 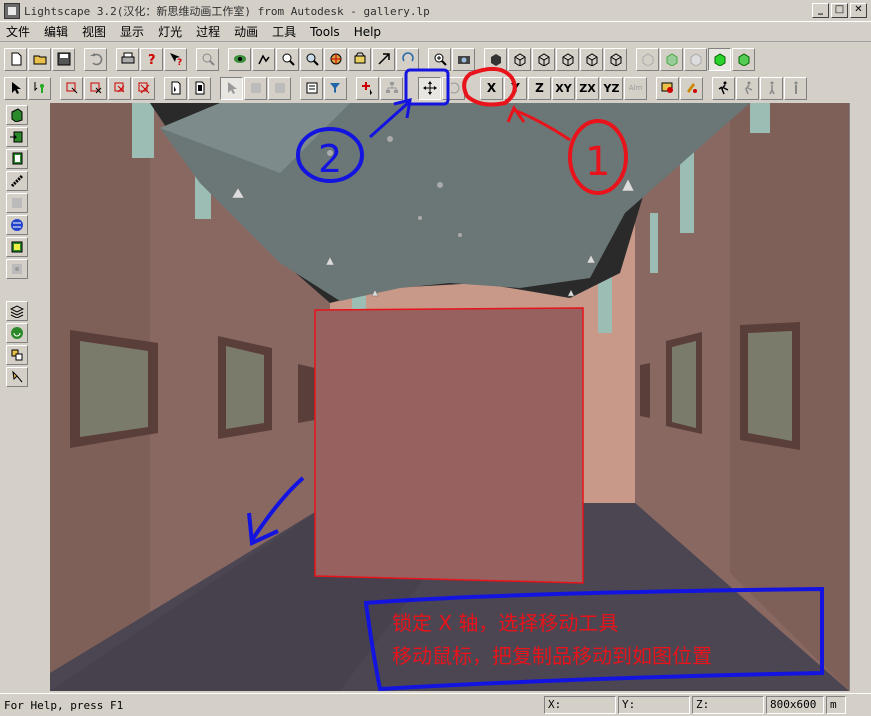 What do you see at coordinates (858, 10) in the screenshot?
I see `close-button: ✕` at bounding box center [858, 10].